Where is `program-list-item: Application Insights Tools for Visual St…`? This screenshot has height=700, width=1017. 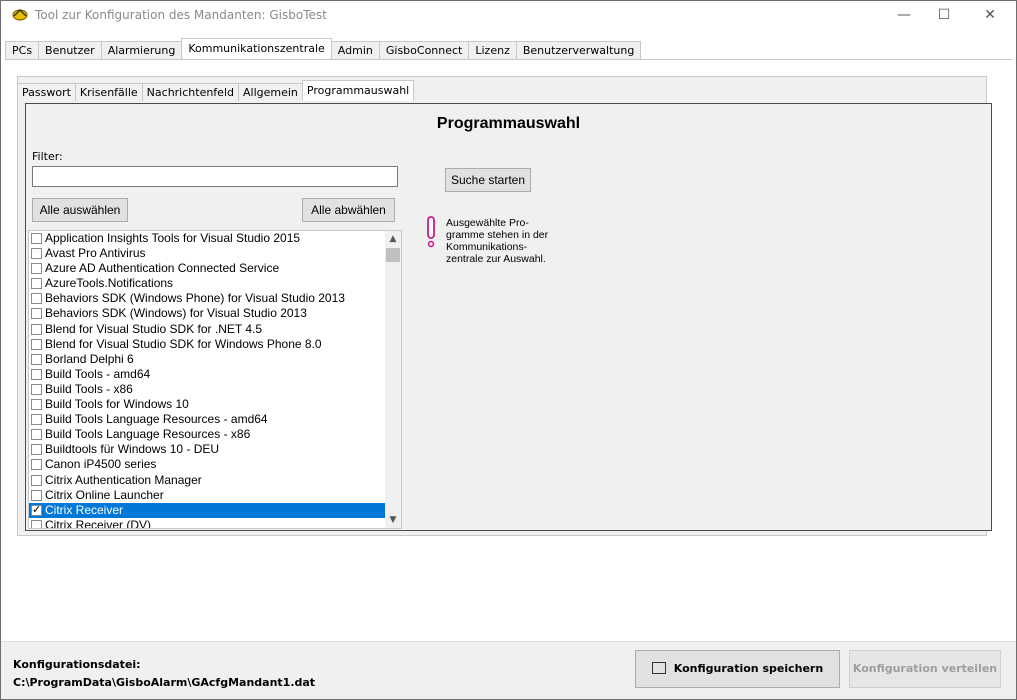
program-list-item: Application Insights Tools for Visual St… is located at coordinates (215, 238).